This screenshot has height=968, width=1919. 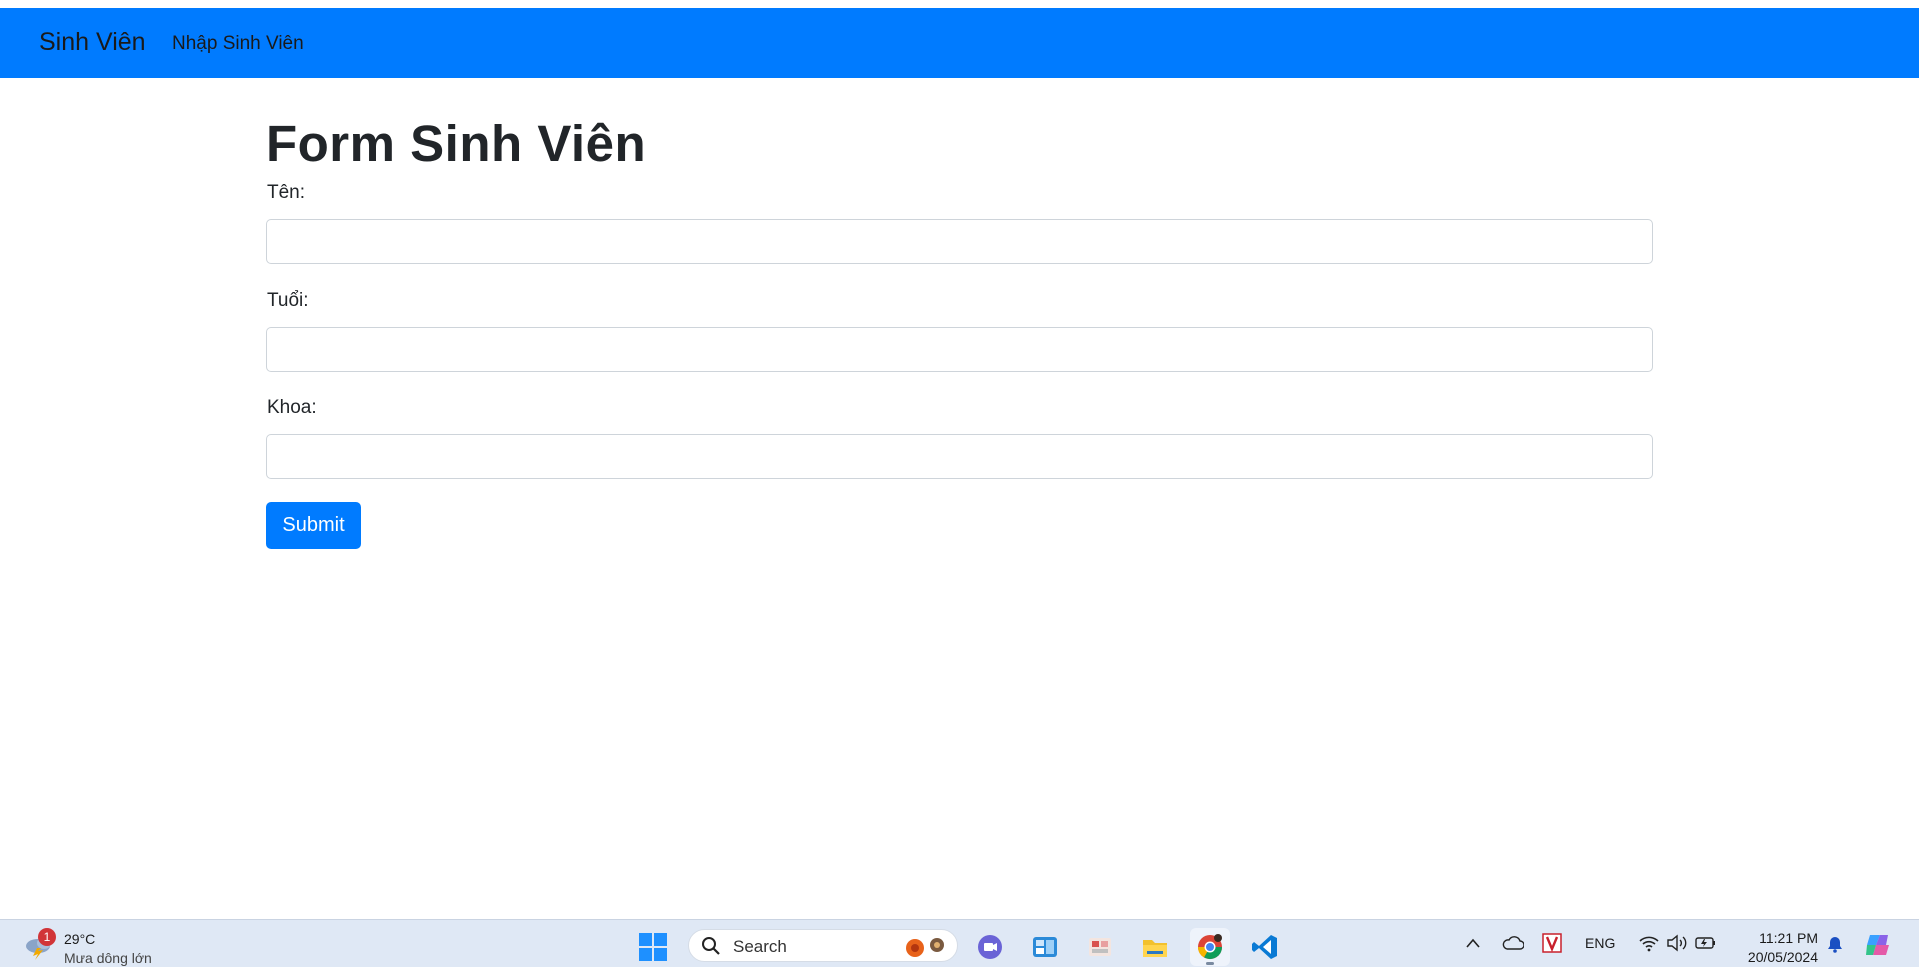 I want to click on clock-time: 11:21 PM, so click(x=1788, y=938).